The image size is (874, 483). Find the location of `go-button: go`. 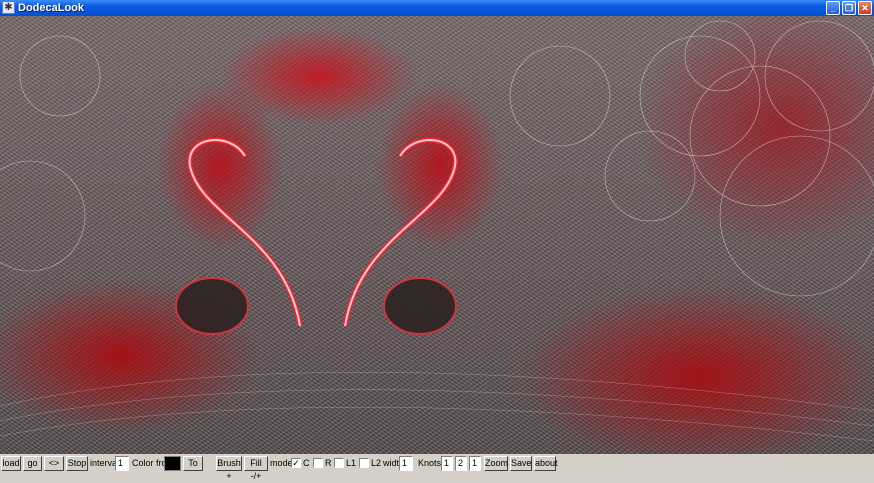

go-button: go is located at coordinates (32, 463).